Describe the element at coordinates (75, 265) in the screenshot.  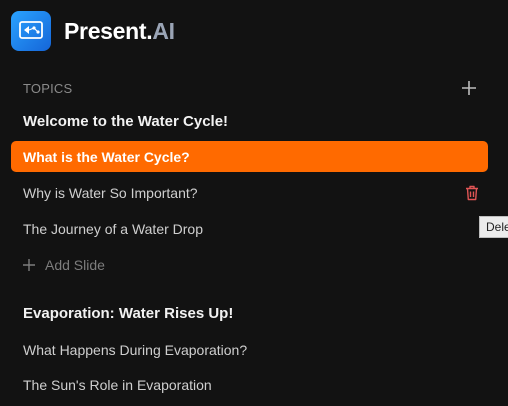
I see `add-slide-label: Add Slide` at that location.